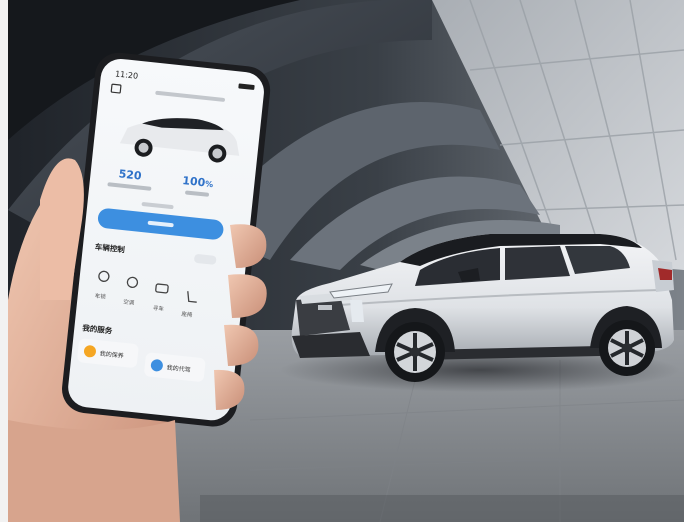 The image size is (684, 522). What do you see at coordinates (209, 184) in the screenshot?
I see `battery-unit: %` at bounding box center [209, 184].